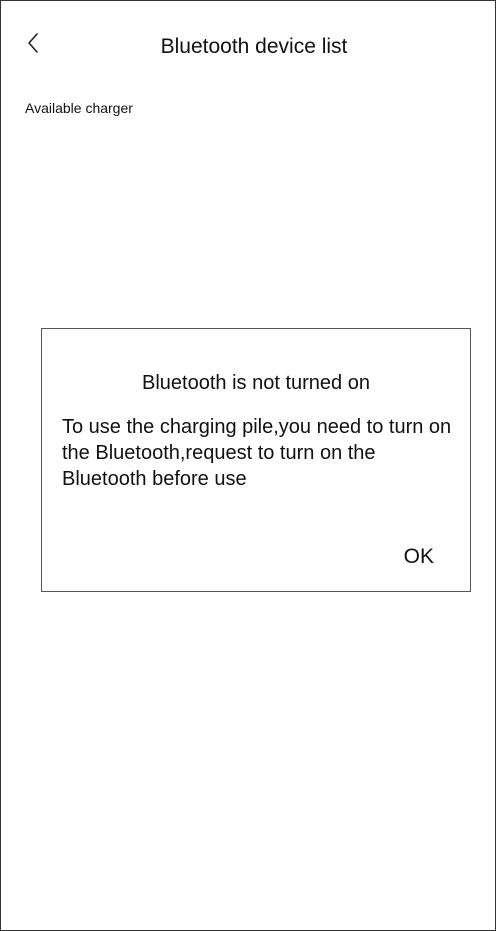  I want to click on page-title: Bluetooth device list, so click(254, 46).